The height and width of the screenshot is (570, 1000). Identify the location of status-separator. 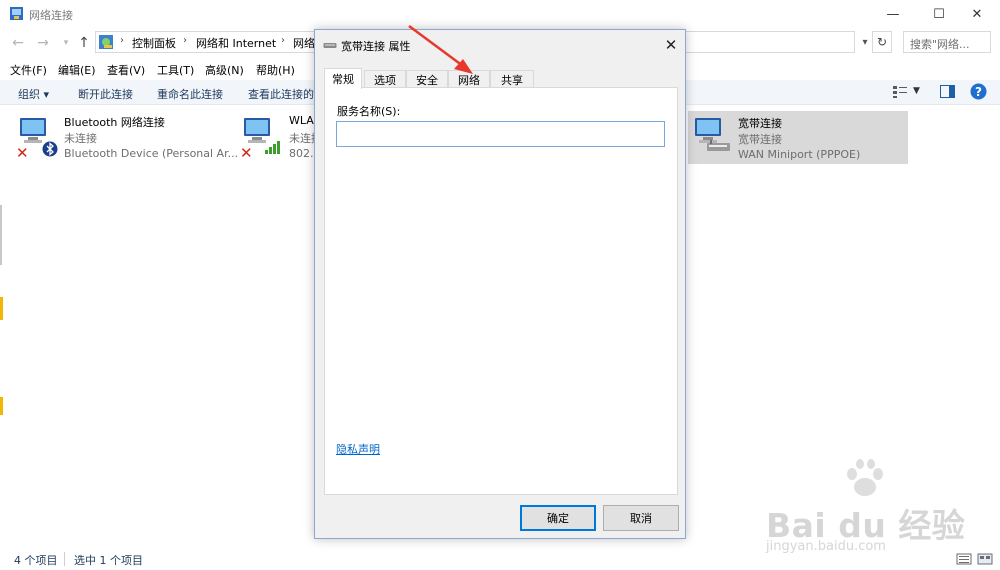
(64, 559).